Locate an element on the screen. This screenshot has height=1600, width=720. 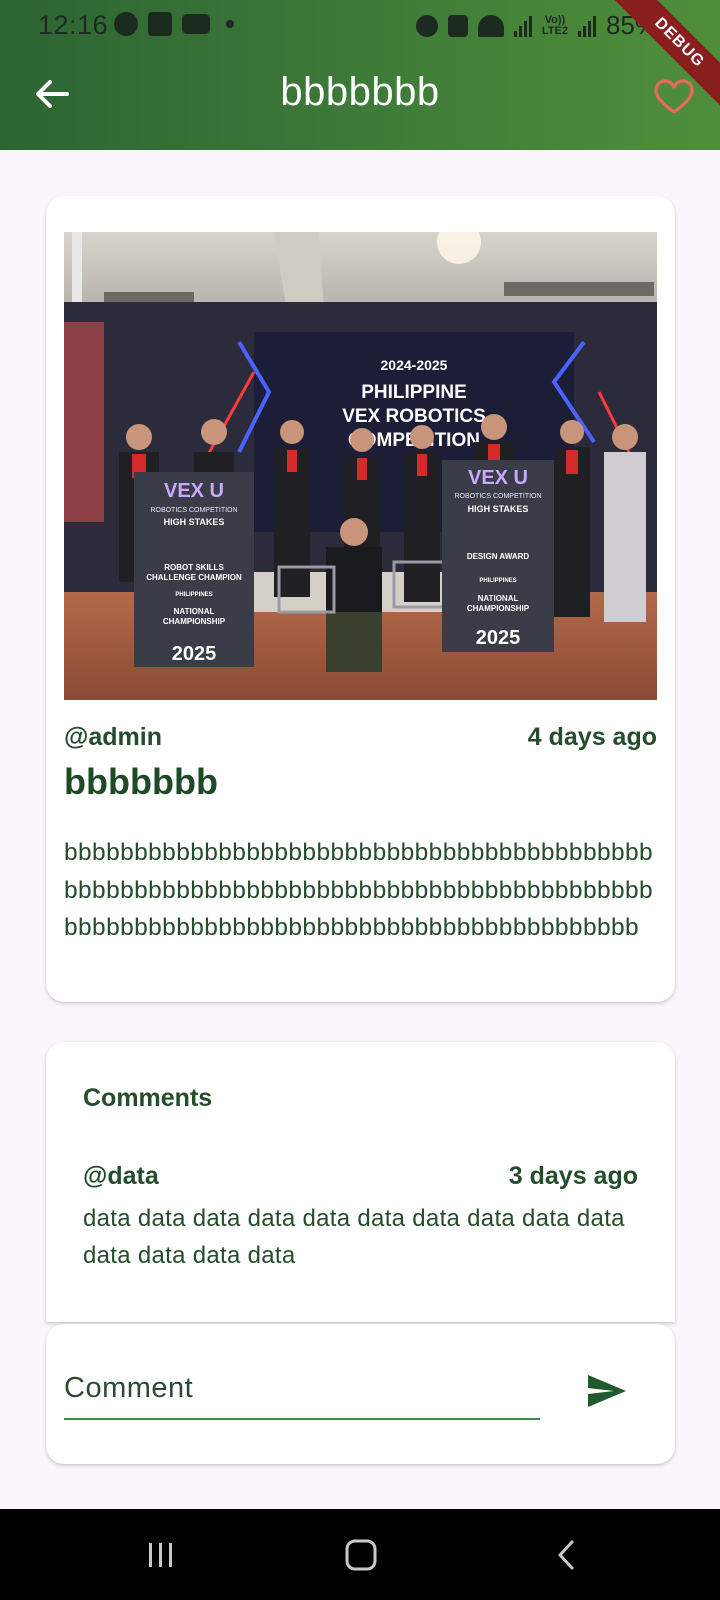
comment-composer is located at coordinates (360, 1394).